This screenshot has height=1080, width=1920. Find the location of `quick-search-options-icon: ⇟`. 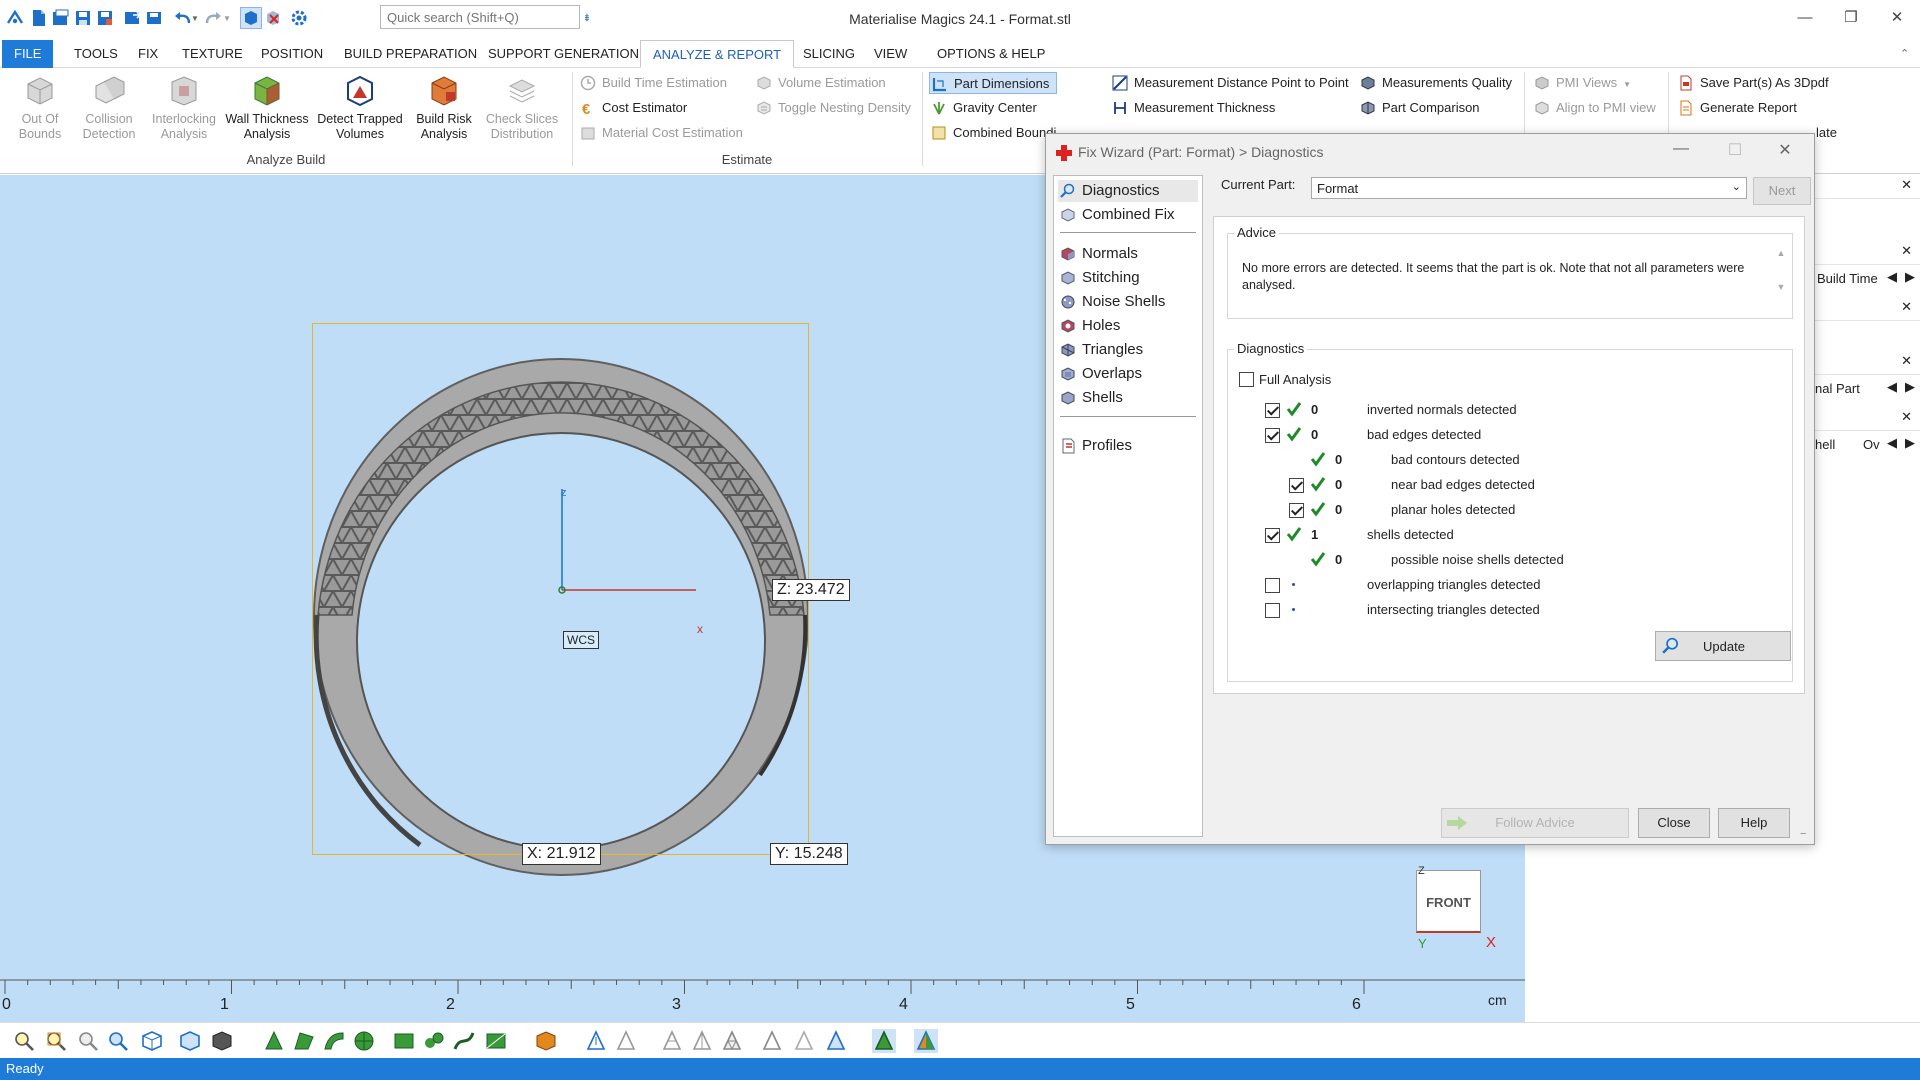

quick-search-options-icon: ⇟ is located at coordinates (587, 18).